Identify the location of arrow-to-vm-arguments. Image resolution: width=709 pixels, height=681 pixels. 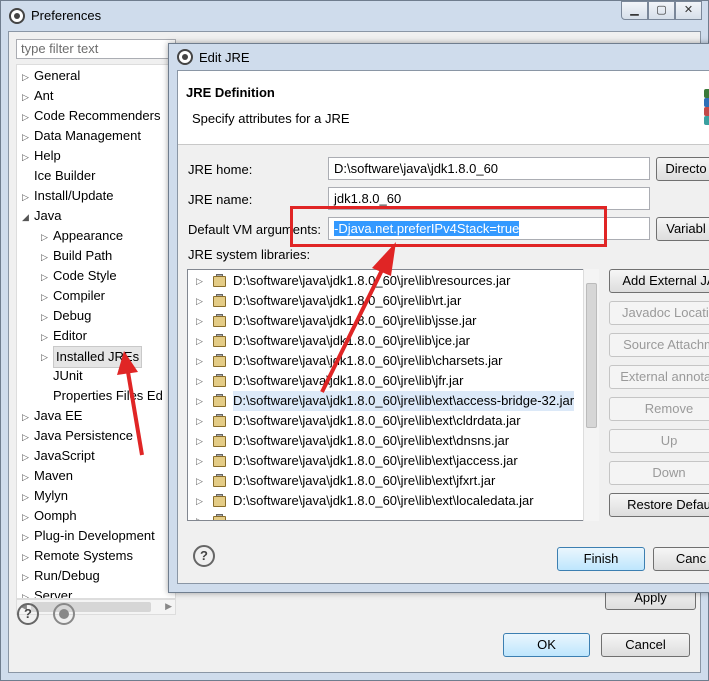
(352, 330).